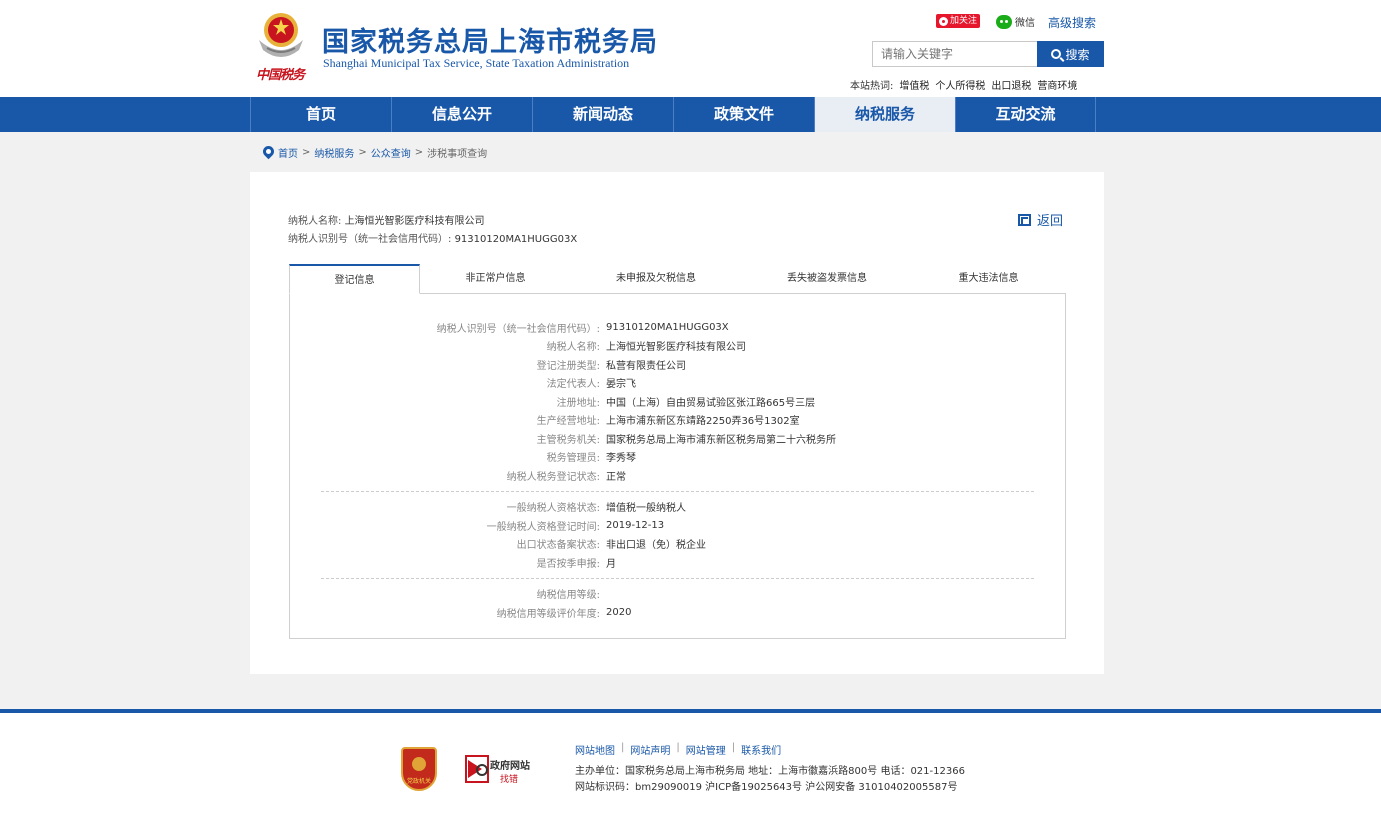  I want to click on gov-error-label: 找错, so click(509, 780).